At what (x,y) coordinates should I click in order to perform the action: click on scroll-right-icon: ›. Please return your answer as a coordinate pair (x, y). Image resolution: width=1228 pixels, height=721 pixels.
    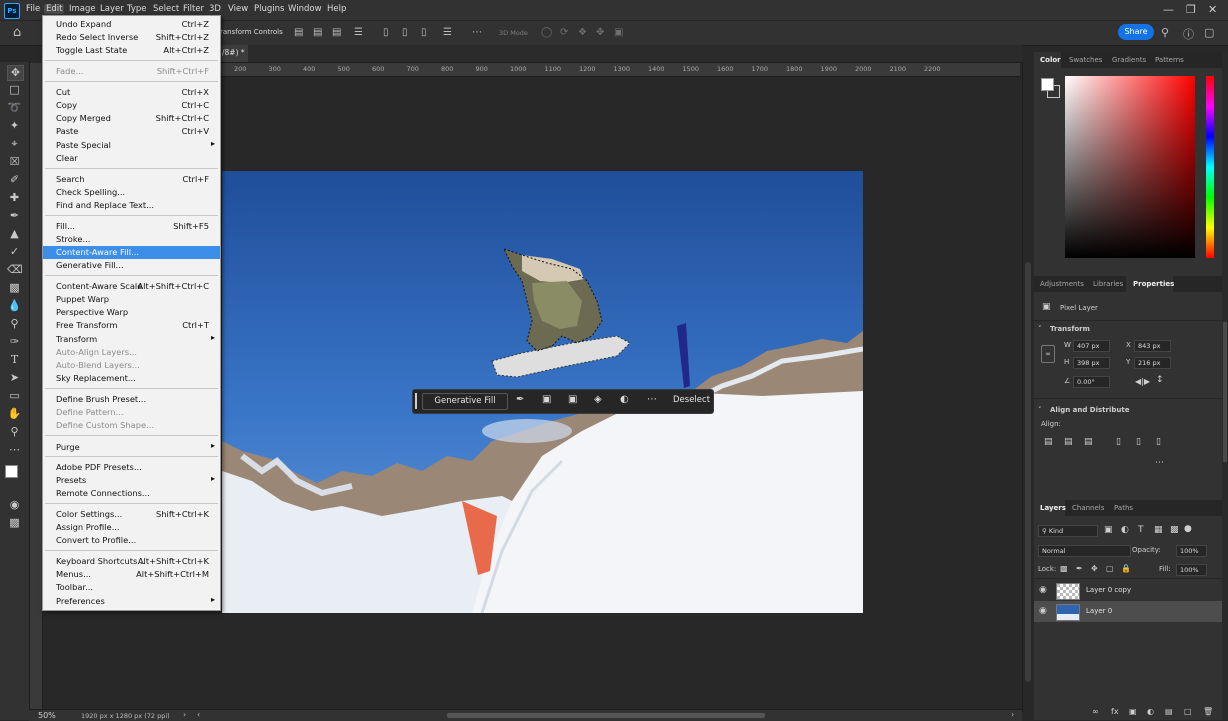
    Looking at the image, I should click on (1012, 714).